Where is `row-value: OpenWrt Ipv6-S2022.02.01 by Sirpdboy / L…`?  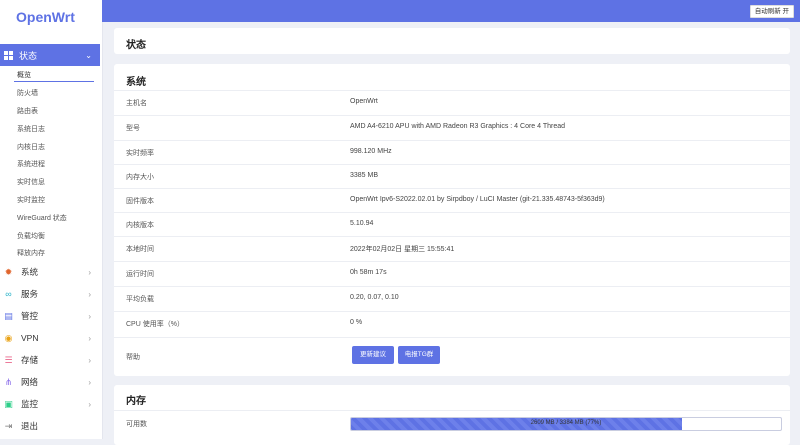
row-value: OpenWrt Ipv6-S2022.02.01 by Sirpdboy / L… is located at coordinates (477, 199).